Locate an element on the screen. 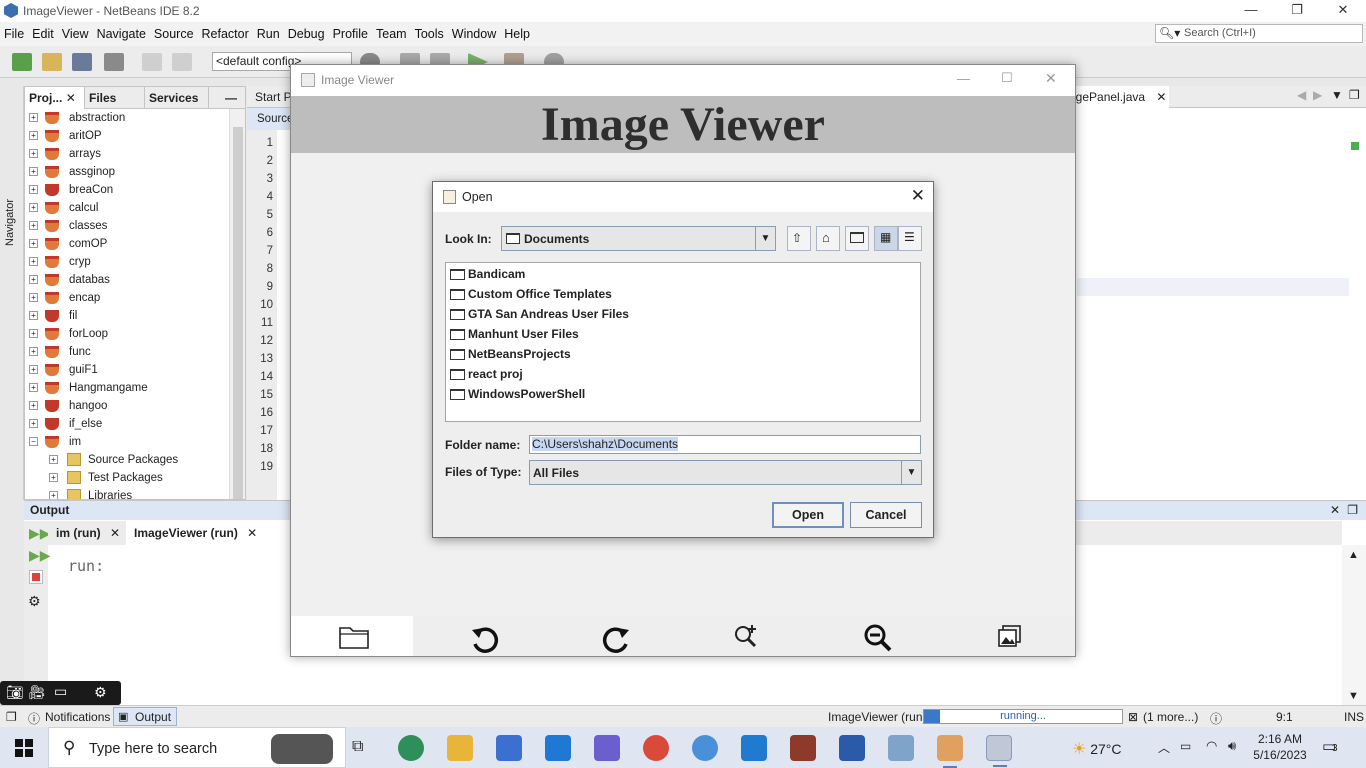 The height and width of the screenshot is (768, 1366). clock: 2:16 AM 5/16/2023 is located at coordinates (1280, 747).